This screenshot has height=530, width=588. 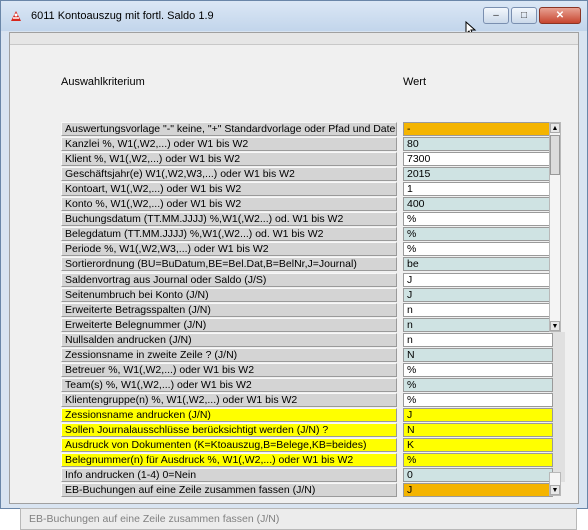 What do you see at coordinates (555, 484) in the screenshot?
I see `grid-scrollbar-lower: ▼` at bounding box center [555, 484].